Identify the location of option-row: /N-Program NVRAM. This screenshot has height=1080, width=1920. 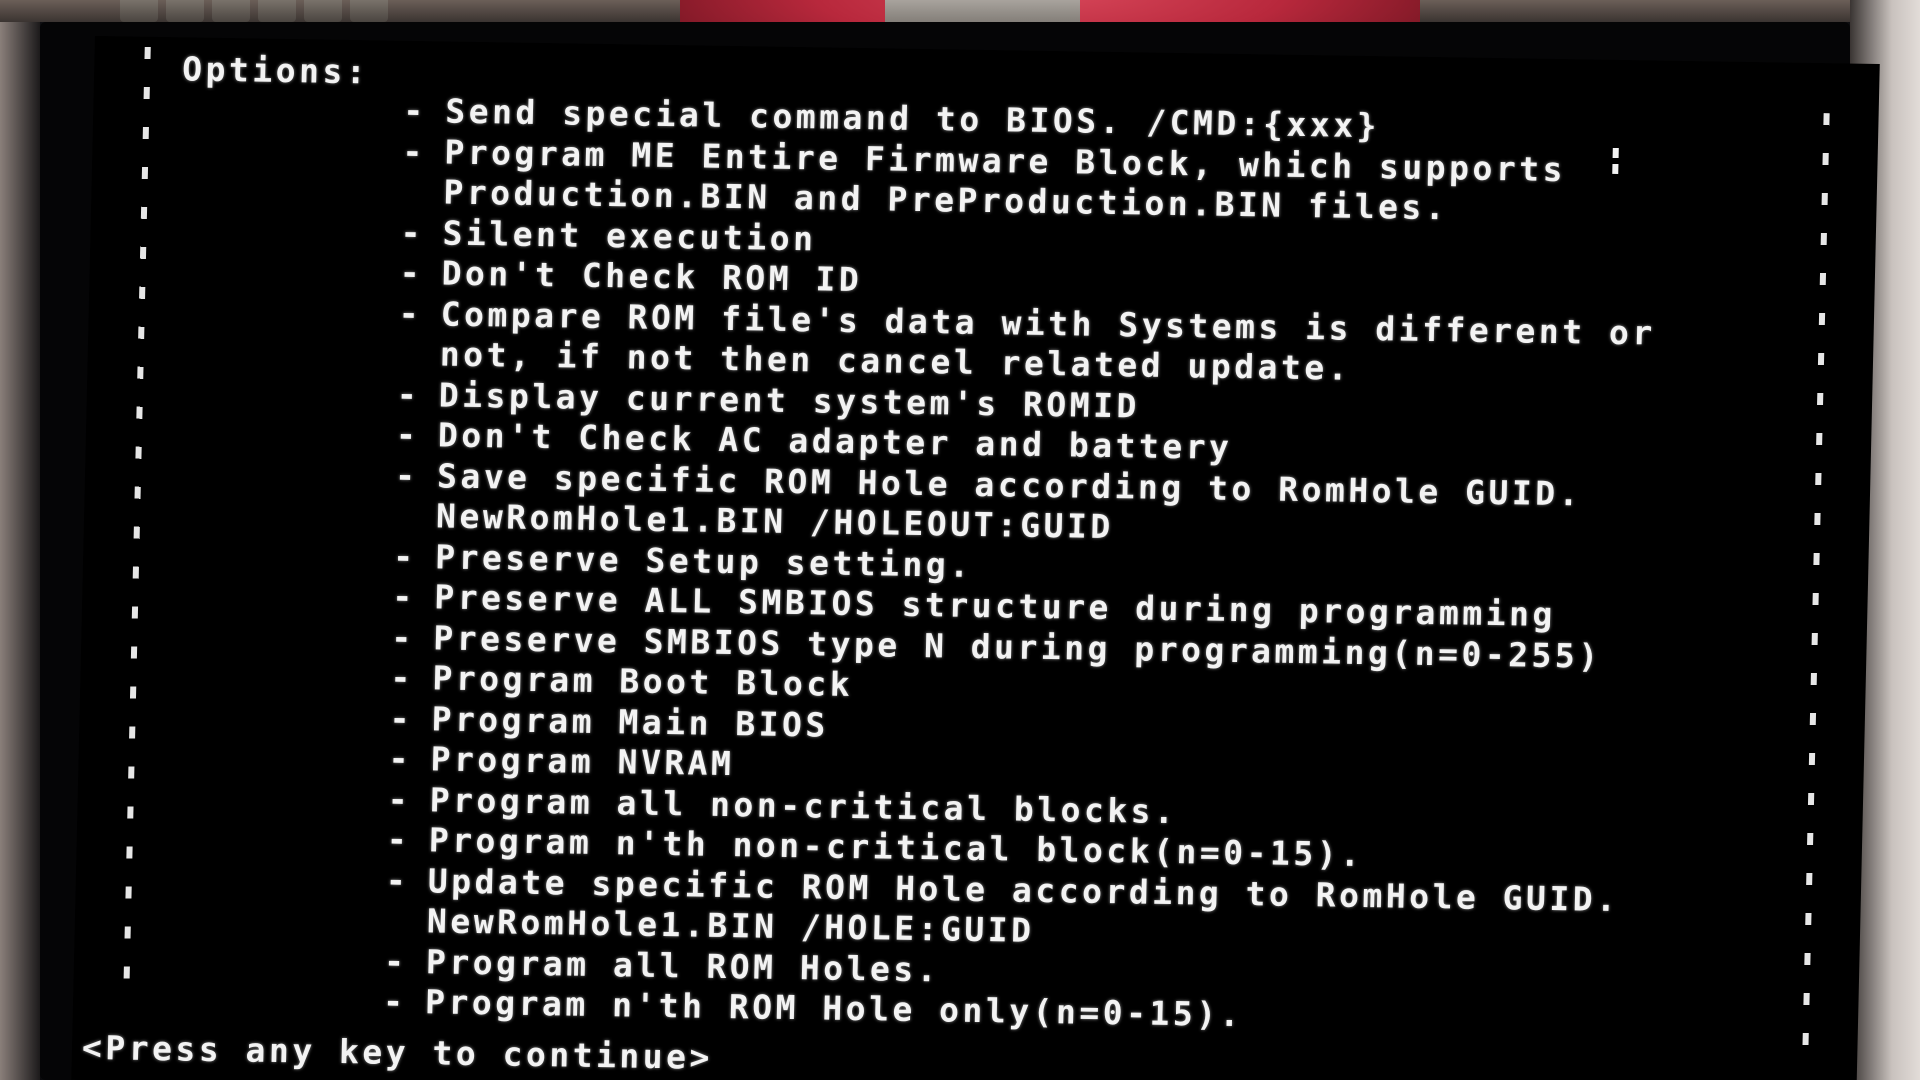
(406, 758).